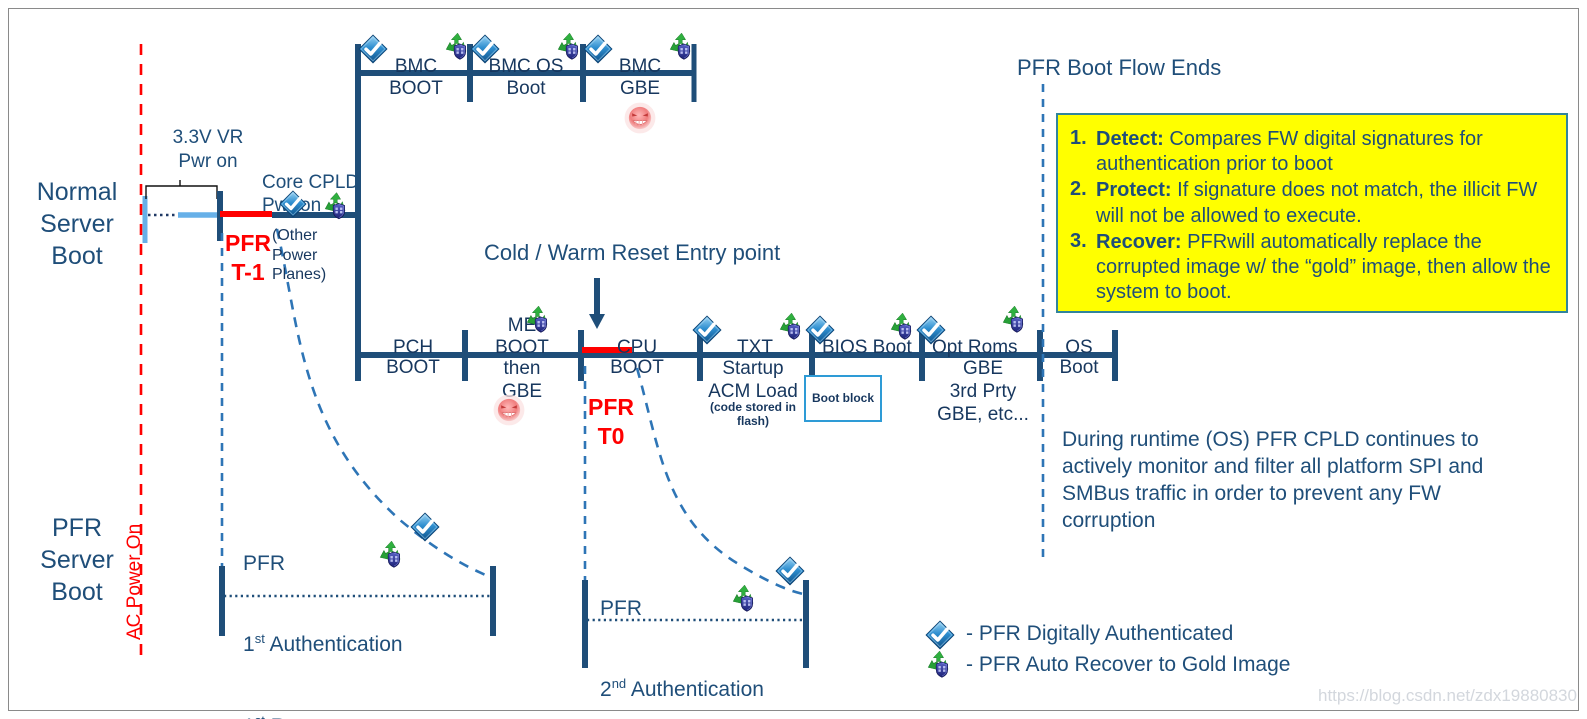  What do you see at coordinates (77, 224) in the screenshot?
I see `row-label-normal-server-boot: Normal Server Boot` at bounding box center [77, 224].